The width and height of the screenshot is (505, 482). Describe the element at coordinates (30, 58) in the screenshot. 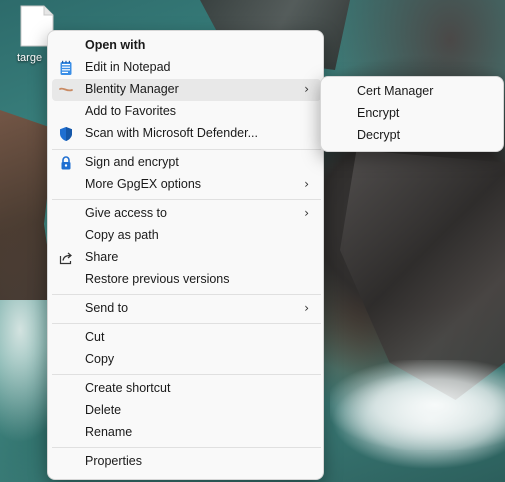

I see `desktop-file-label: targe` at that location.